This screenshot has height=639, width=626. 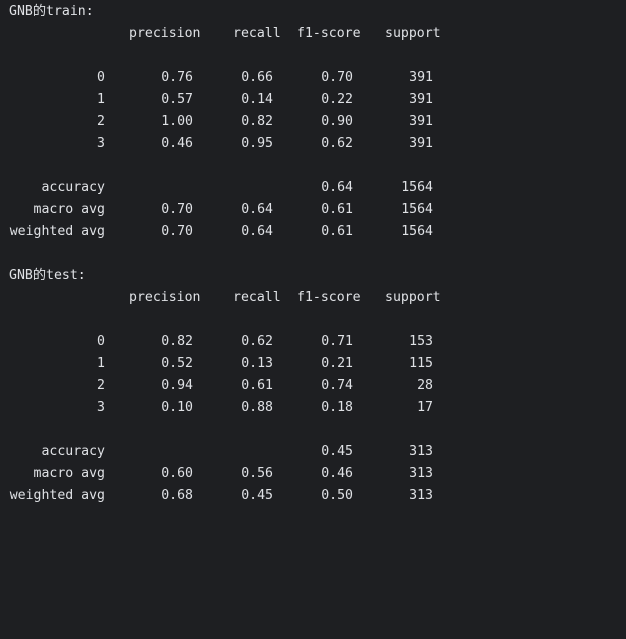 I want to click on precision-value: 0.76, so click(x=177, y=77).